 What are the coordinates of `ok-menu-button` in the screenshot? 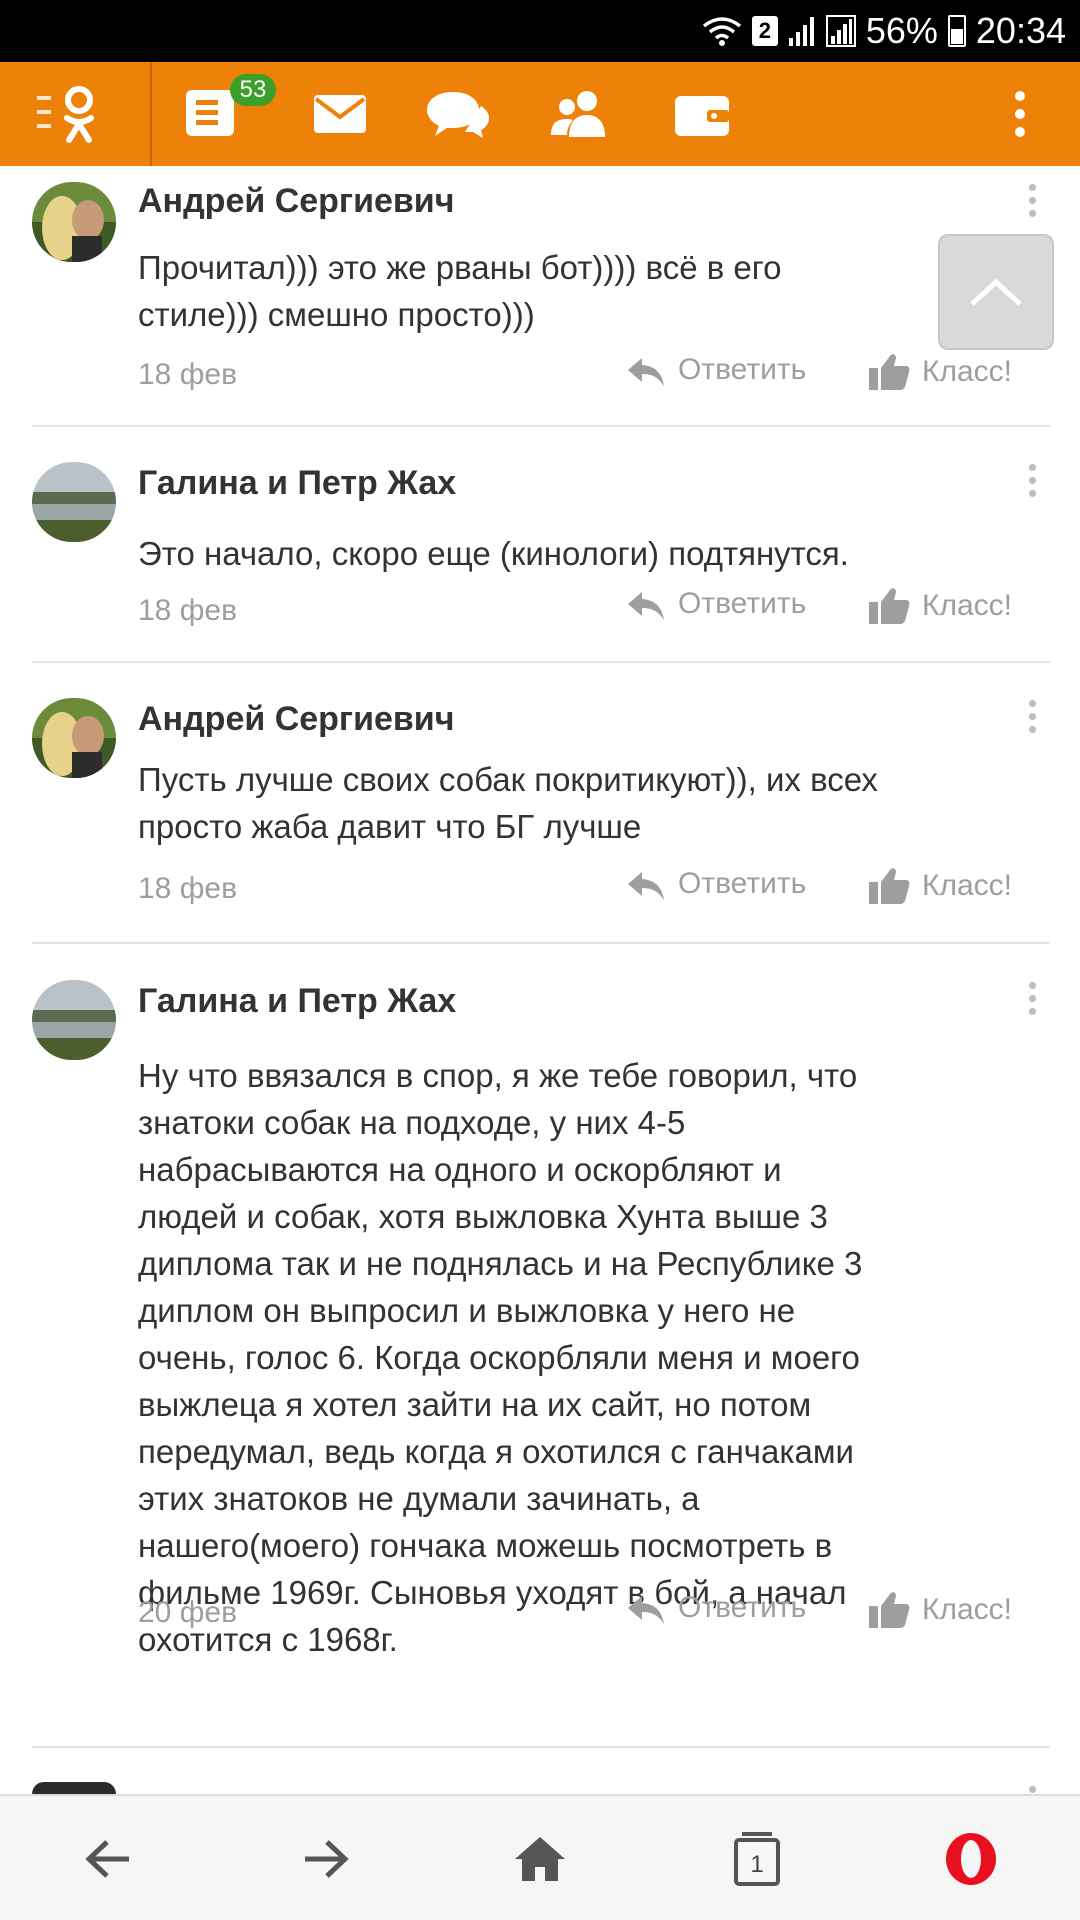 It's located at (70, 114).